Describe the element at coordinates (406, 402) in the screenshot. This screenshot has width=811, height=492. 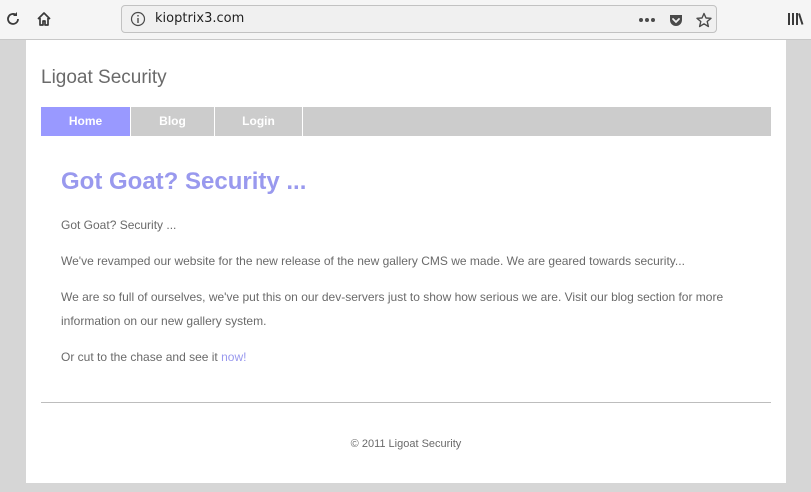
I see `footer-divider` at that location.